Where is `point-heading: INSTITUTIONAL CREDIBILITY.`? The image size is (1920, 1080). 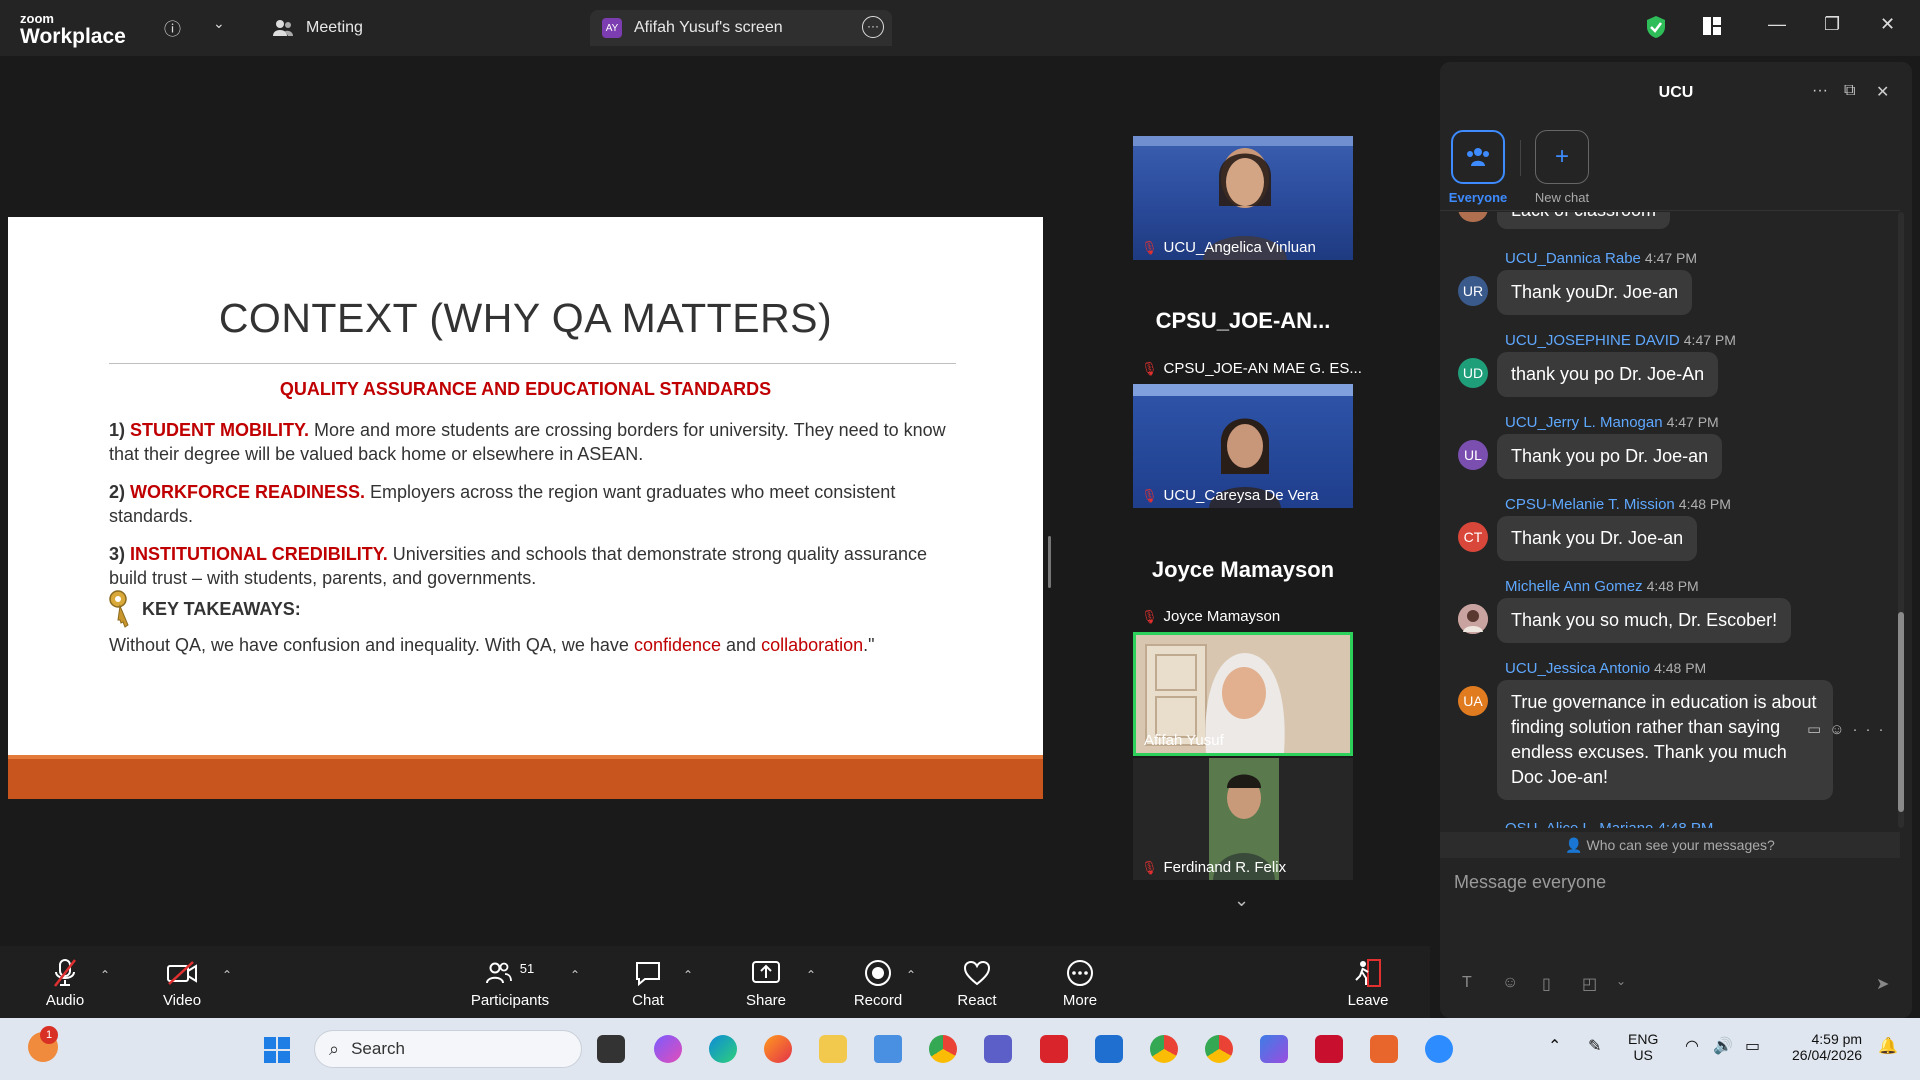
point-heading: INSTITUTIONAL CREDIBILITY. is located at coordinates (259, 554).